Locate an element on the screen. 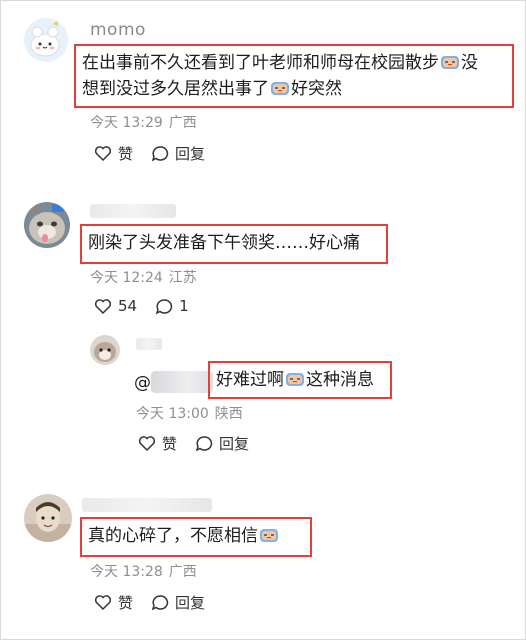 The height and width of the screenshot is (640, 526). comment-text-line2-tail: 好突然 is located at coordinates (316, 89).